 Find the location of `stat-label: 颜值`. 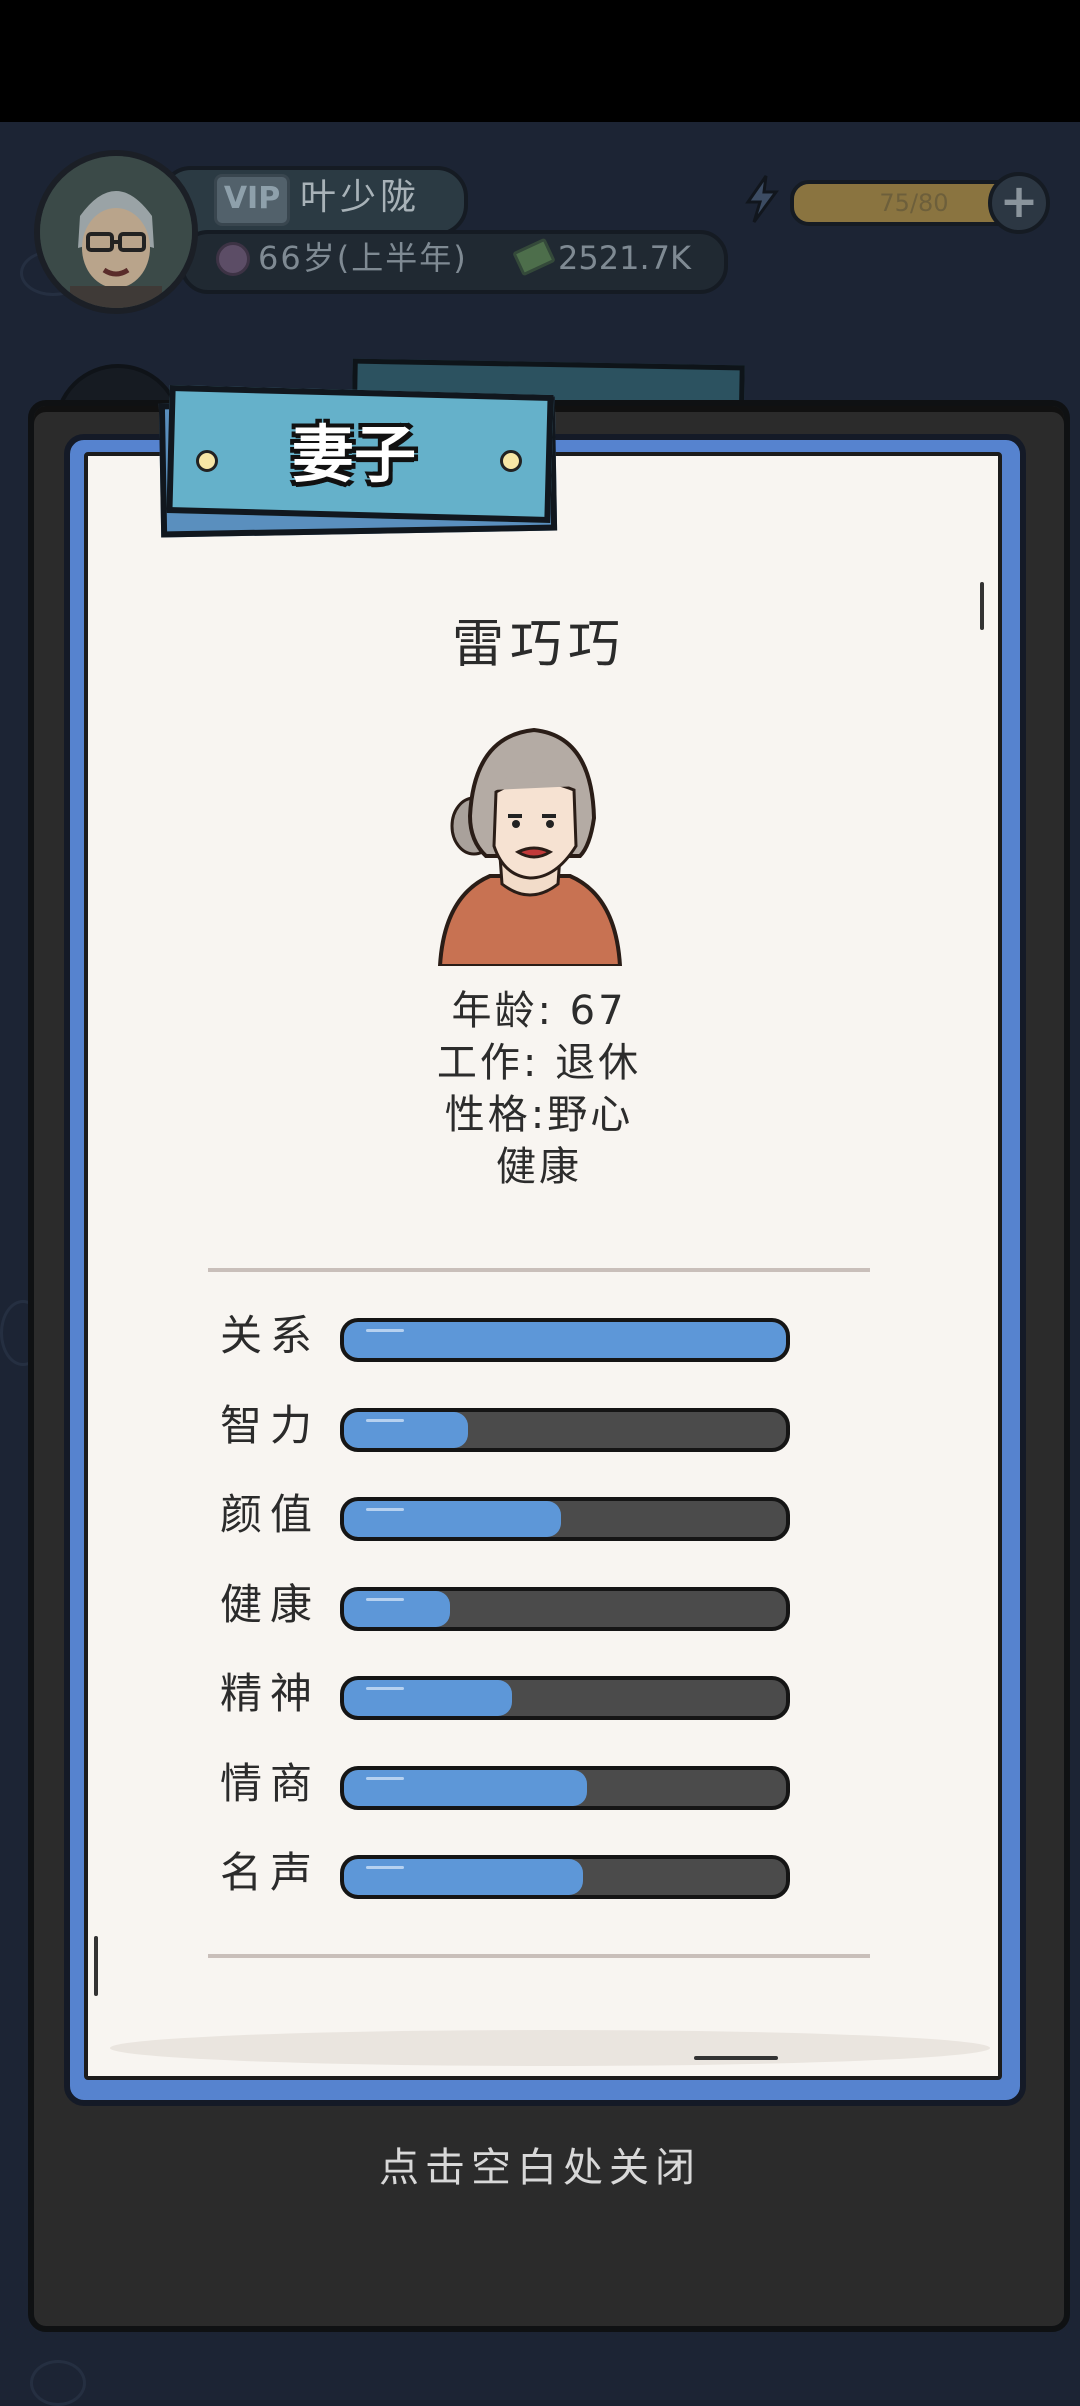

stat-label: 颜值 is located at coordinates (270, 1514).